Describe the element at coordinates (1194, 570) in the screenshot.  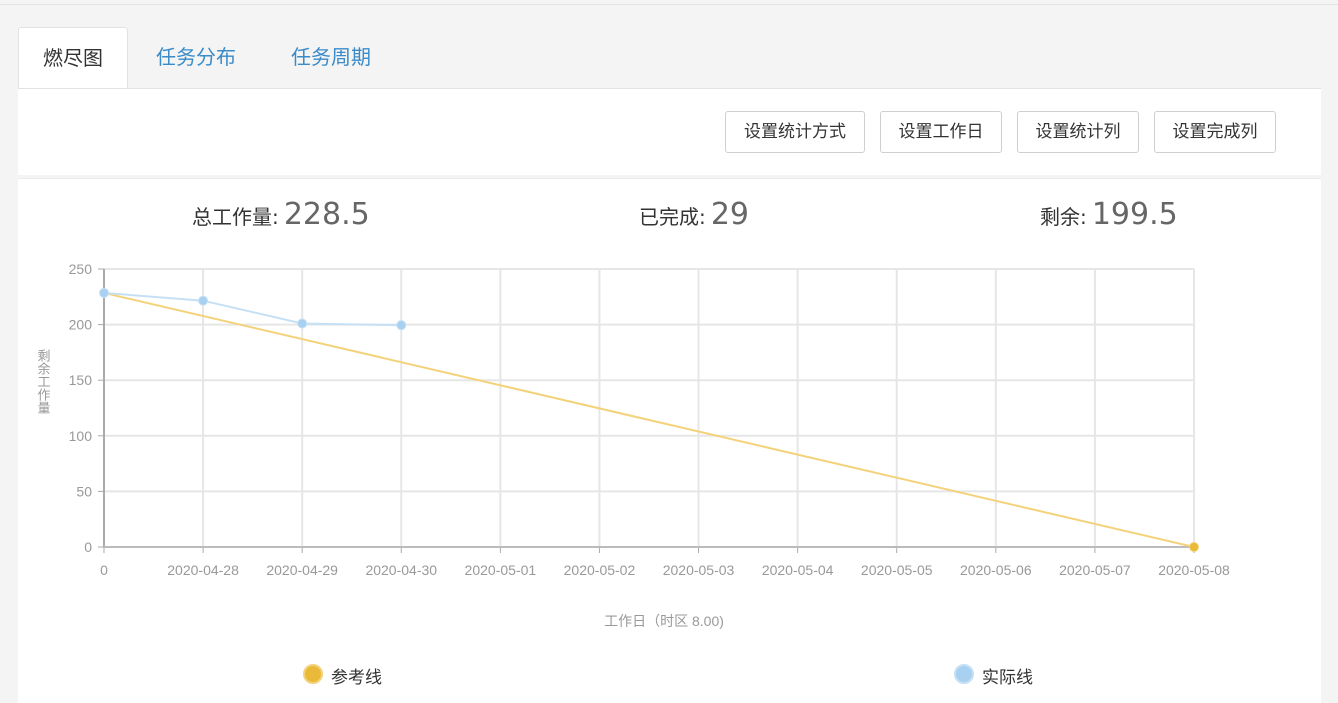
I see `x-tick-label: 2020-05-08` at that location.